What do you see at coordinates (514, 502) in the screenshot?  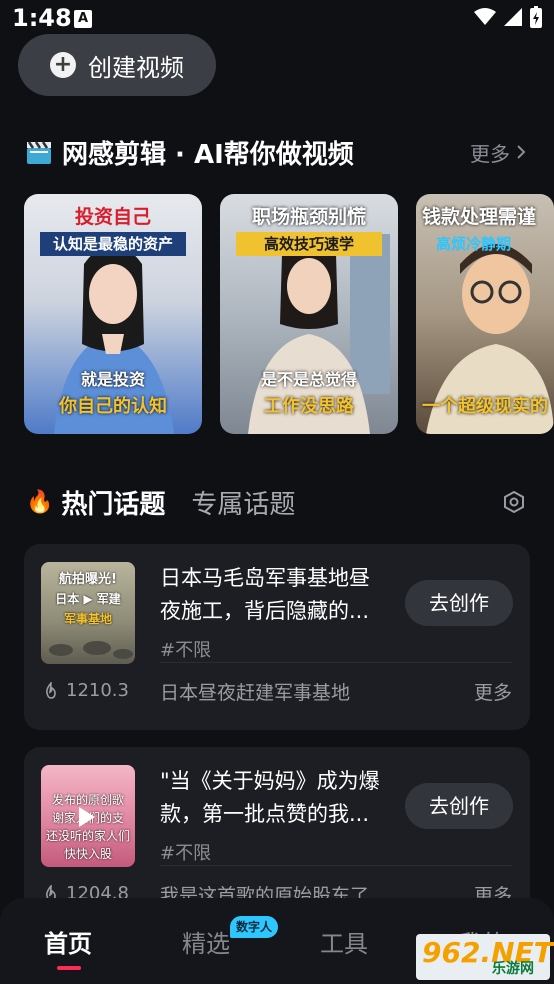 I see `settings-hexagon-icon` at bounding box center [514, 502].